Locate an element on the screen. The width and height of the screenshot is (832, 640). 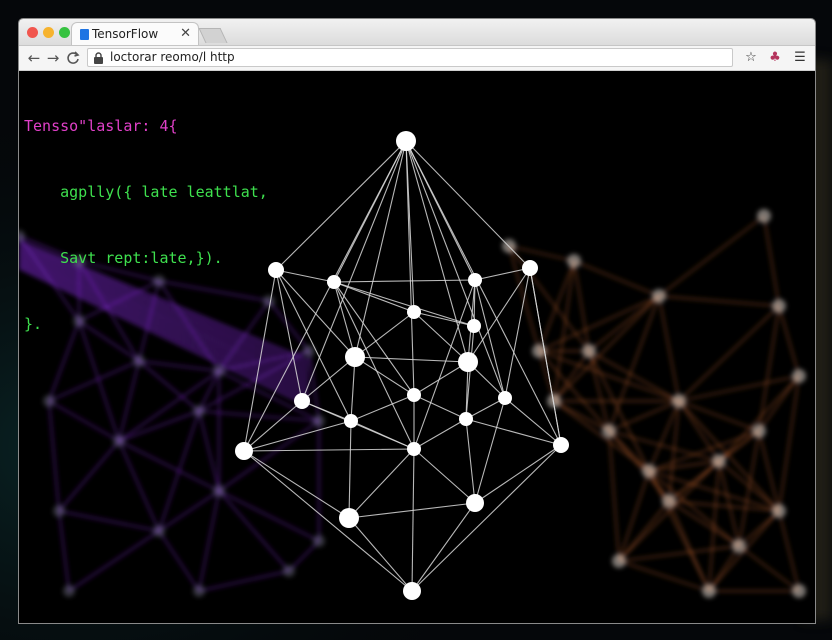
toolbar: ← → loctorar reomo/l http ☆ ♣ ☰ is located at coordinates (417, 58).